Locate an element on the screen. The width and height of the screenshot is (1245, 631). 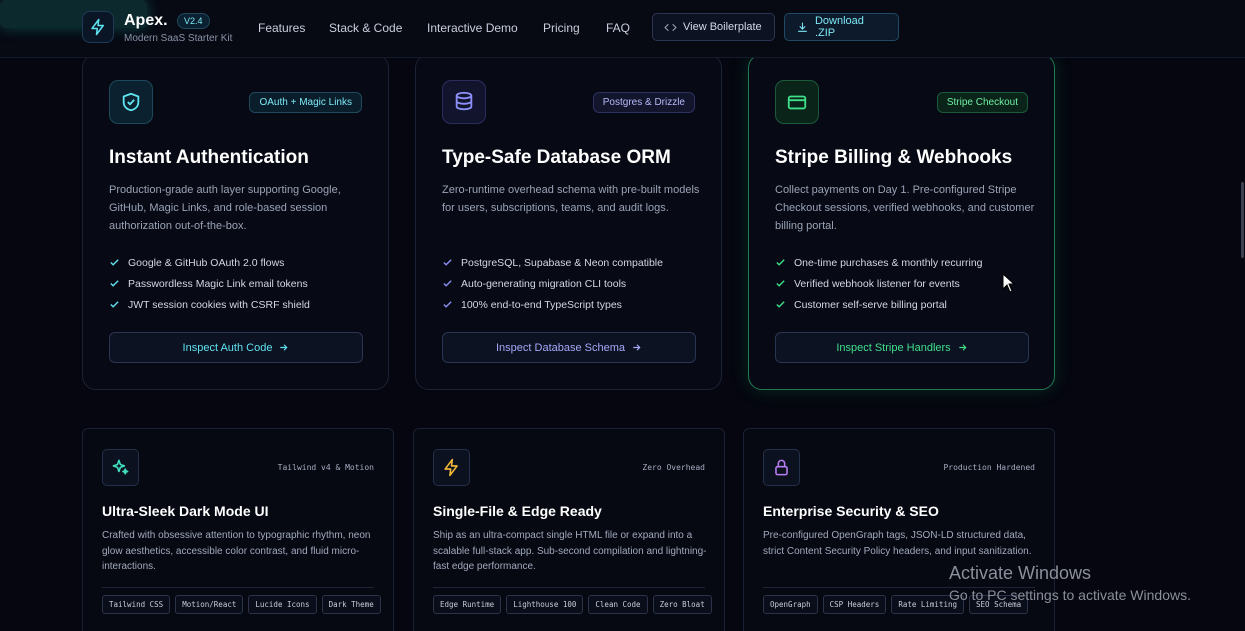
feature-text: Customer self-serve billing portal is located at coordinates (870, 304).